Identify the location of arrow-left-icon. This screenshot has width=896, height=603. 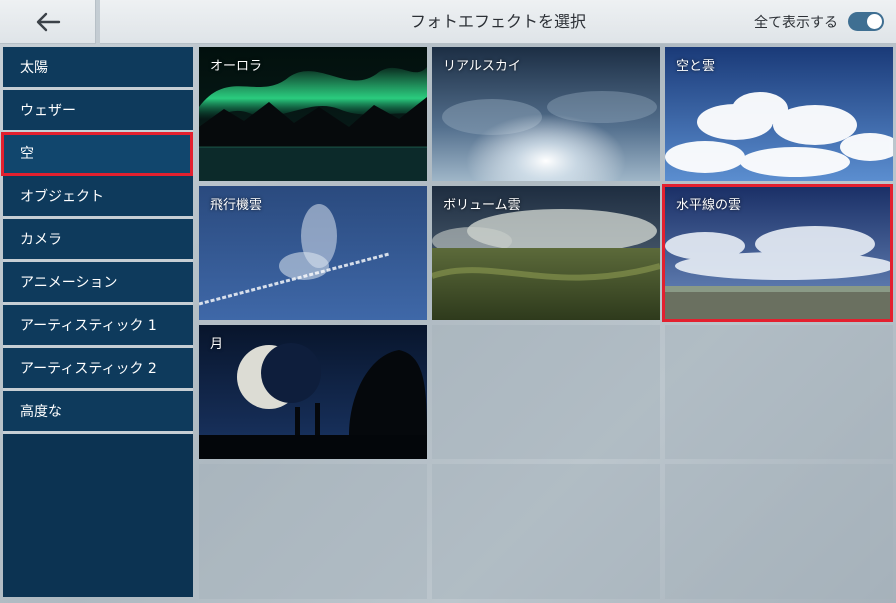
(48, 21).